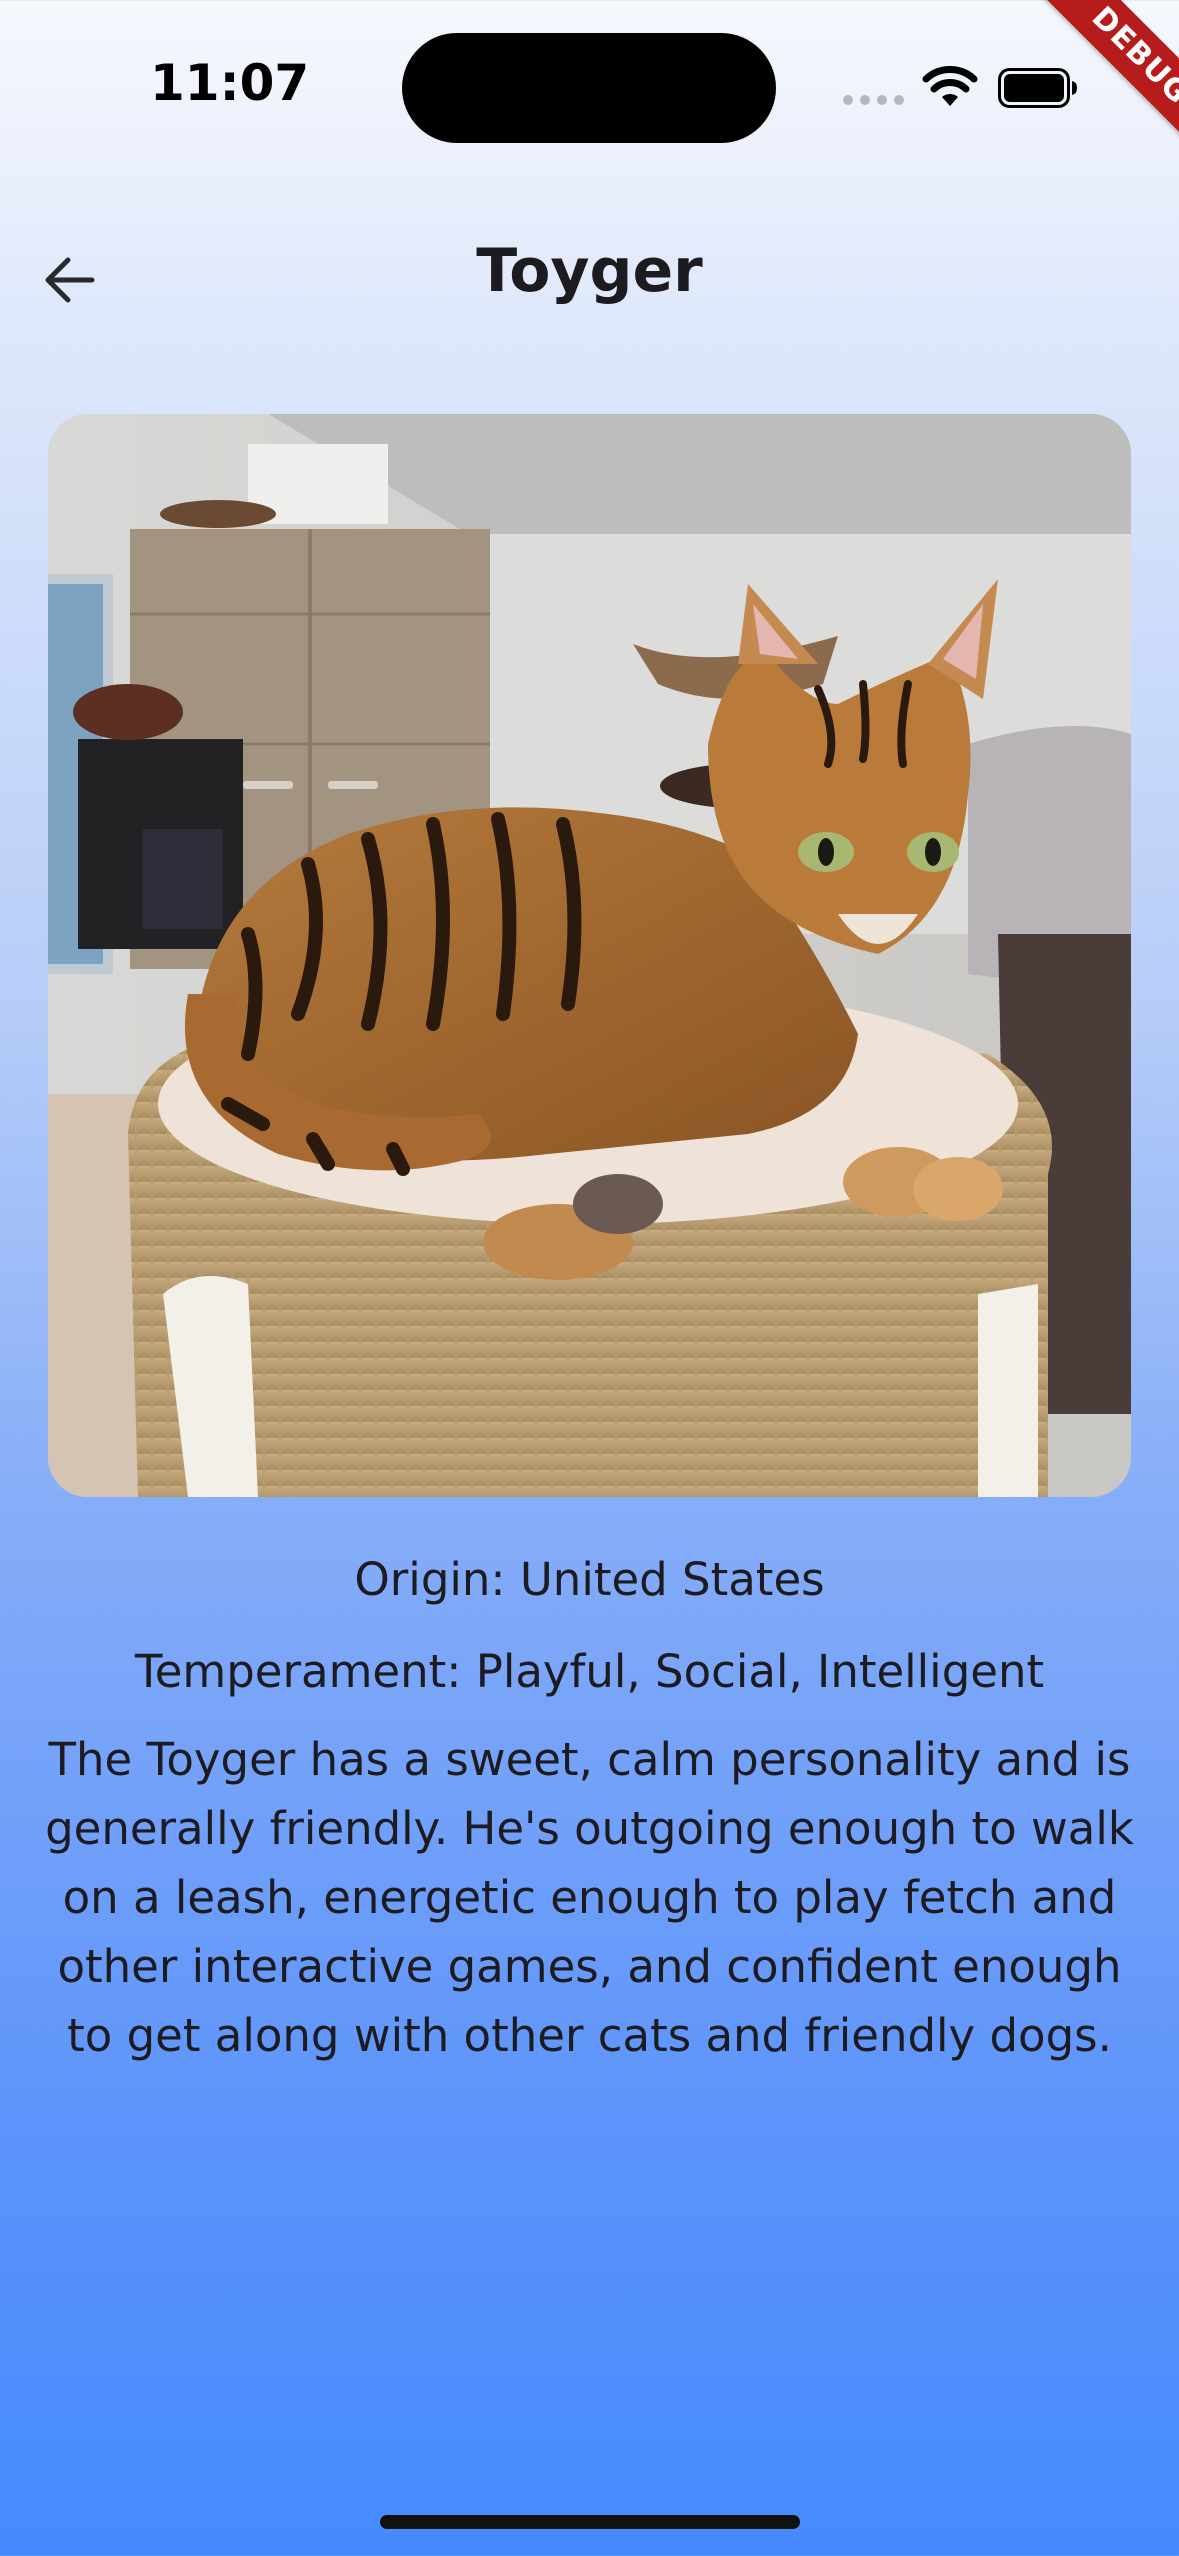 The height and width of the screenshot is (2556, 1179). I want to click on battery-icon, so click(1037, 88).